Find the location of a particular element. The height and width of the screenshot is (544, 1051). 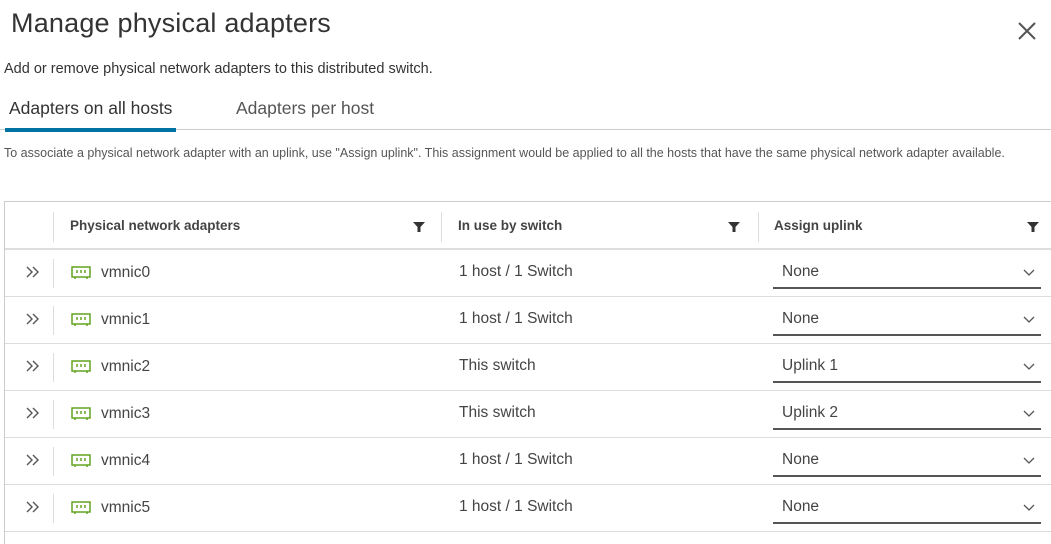

assign-uplink-select: Uplink 1 is located at coordinates (907, 367).